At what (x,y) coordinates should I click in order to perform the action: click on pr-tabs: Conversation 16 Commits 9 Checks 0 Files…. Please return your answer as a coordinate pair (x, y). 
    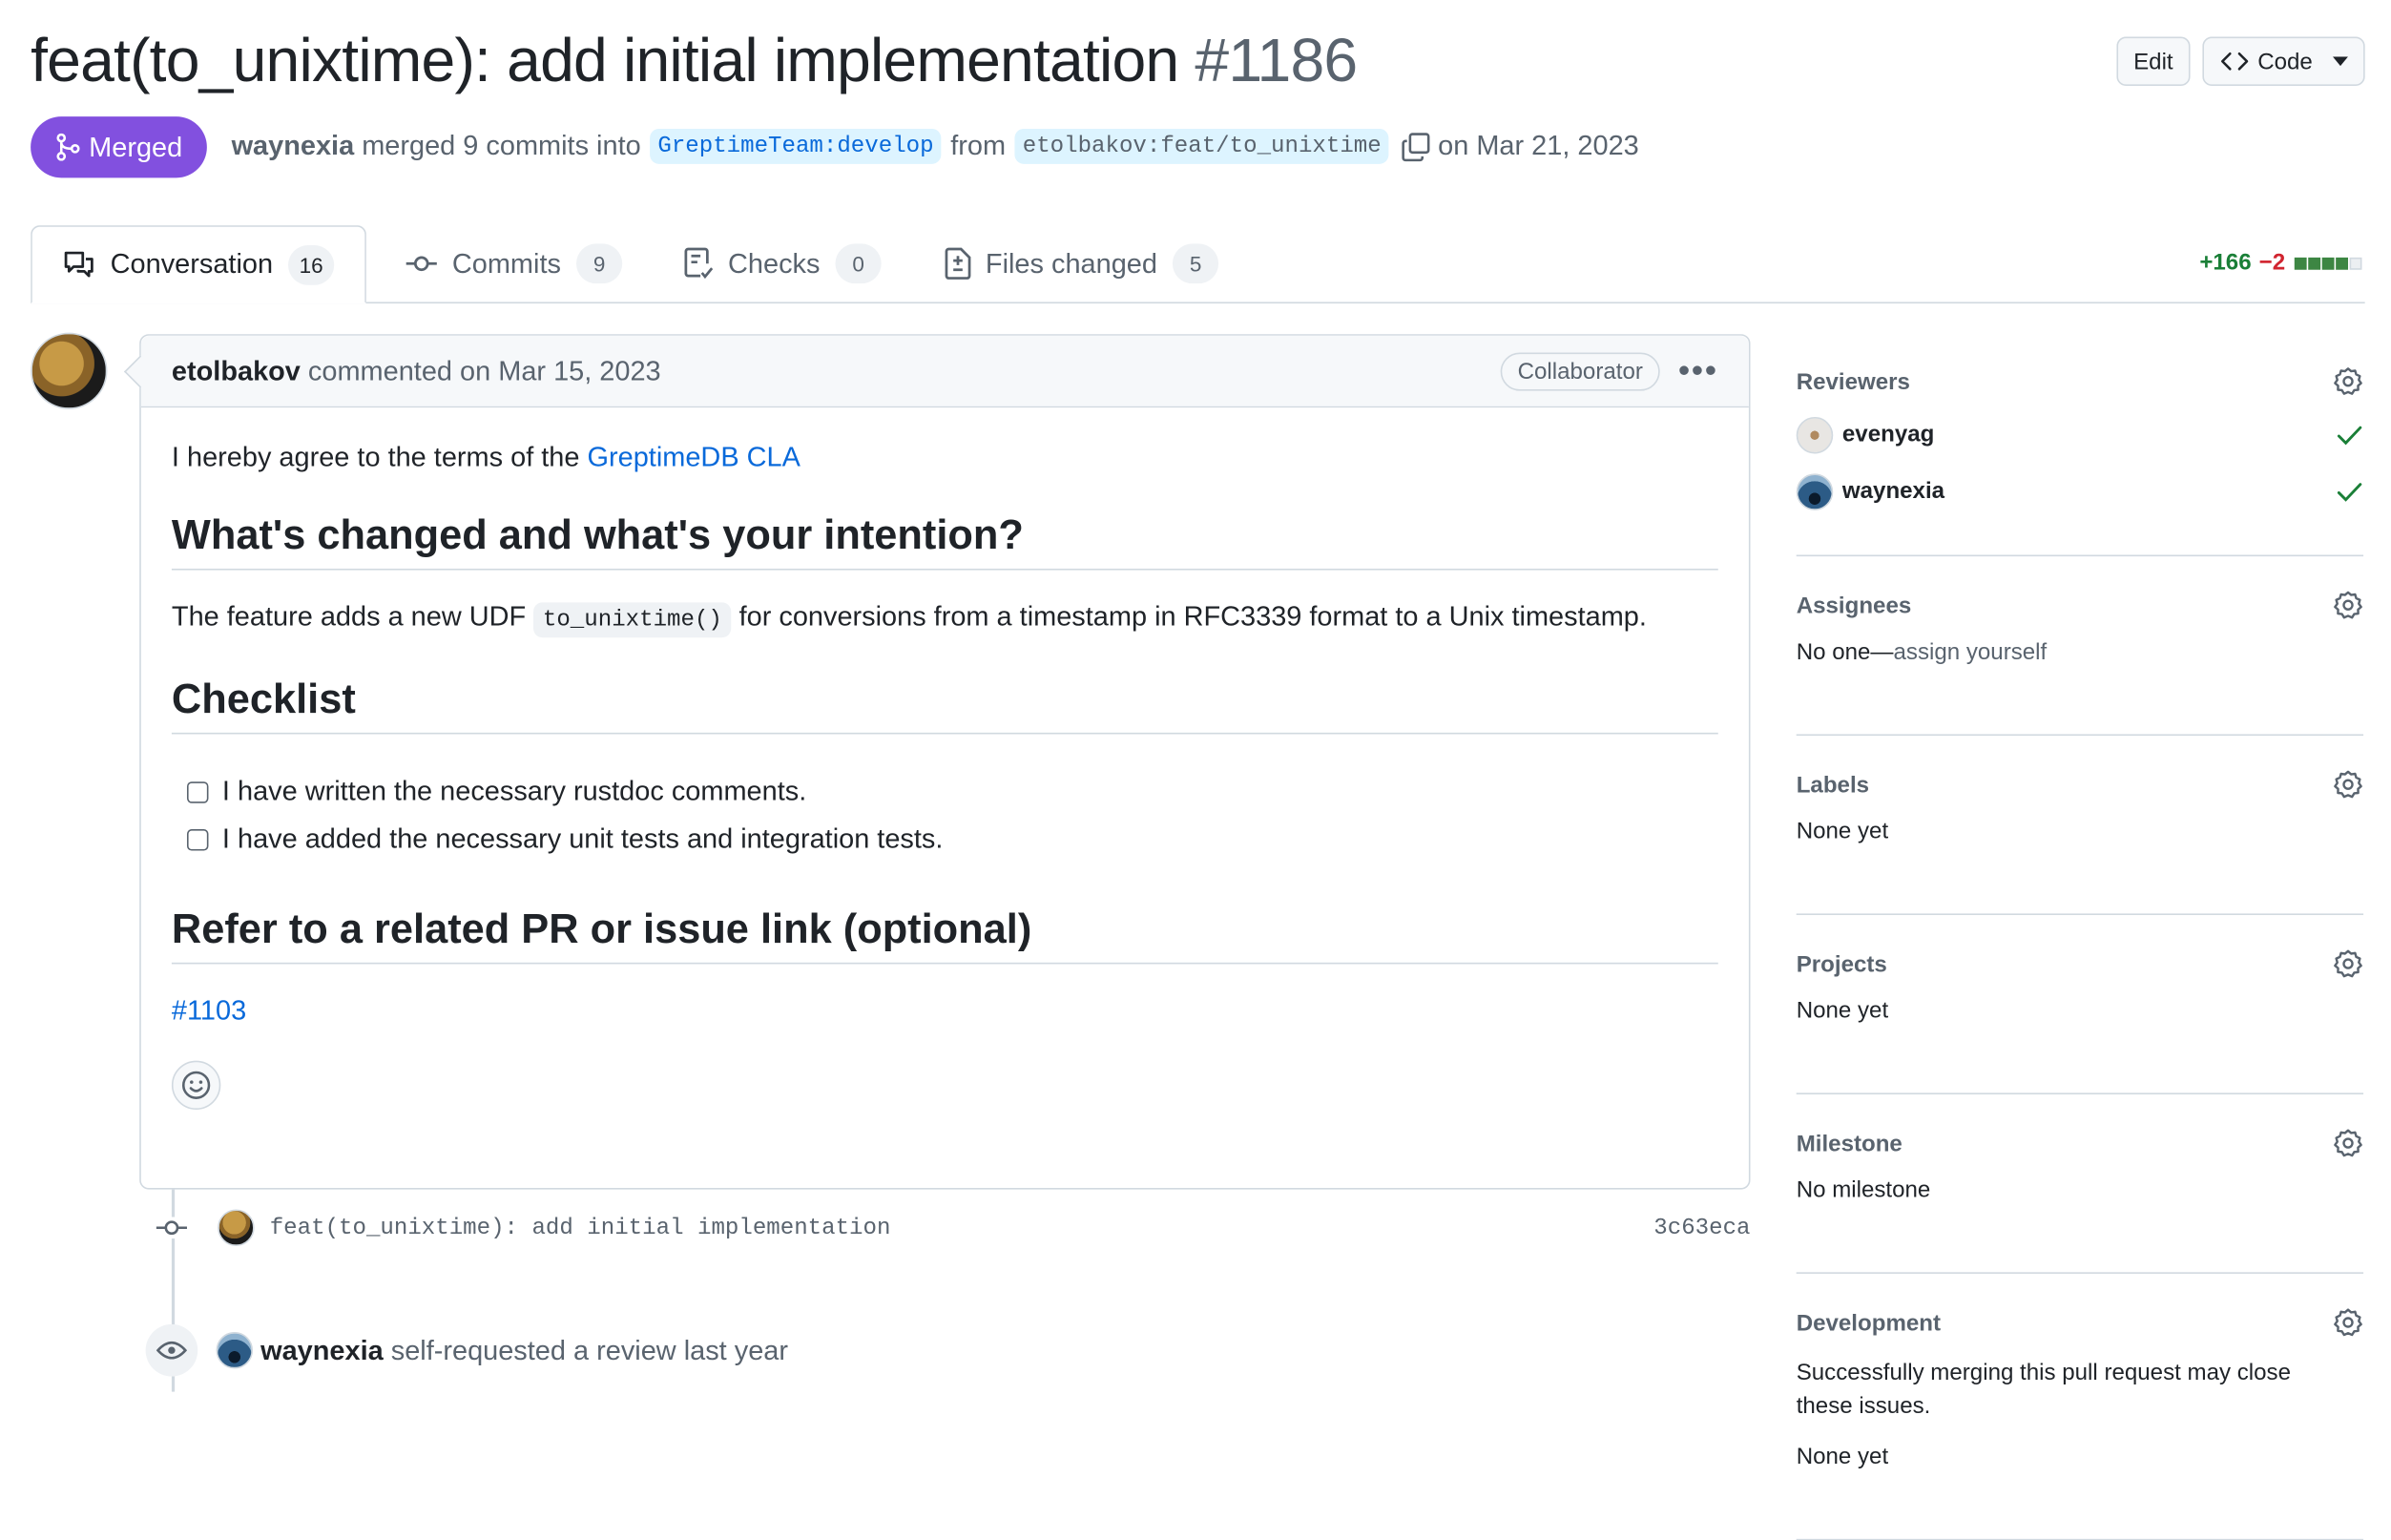
    Looking at the image, I should click on (1198, 264).